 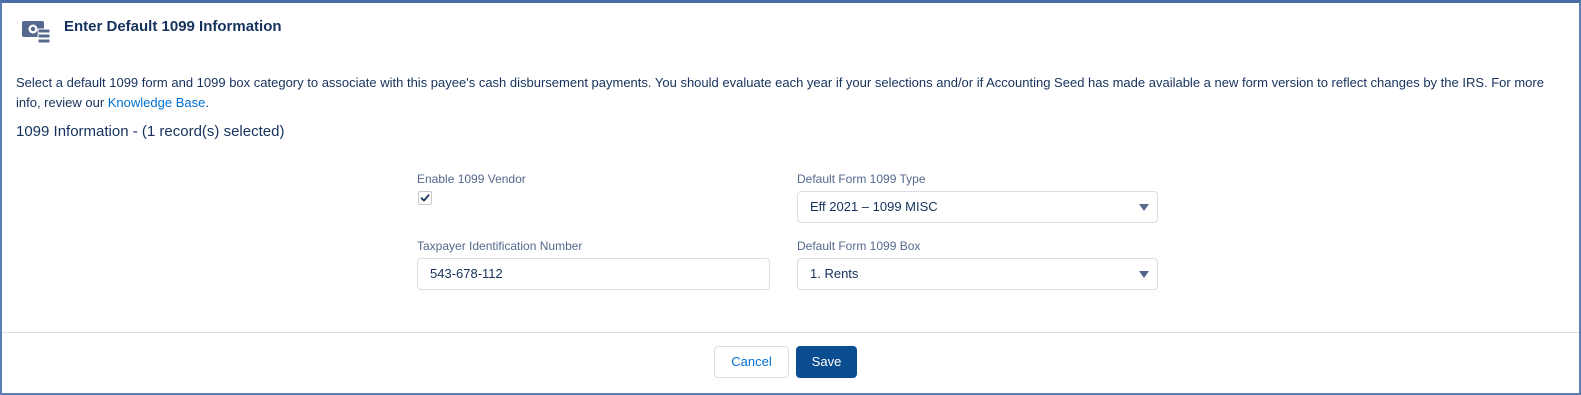 I want to click on knowledge-base-link: Knowledge Base, so click(x=157, y=102).